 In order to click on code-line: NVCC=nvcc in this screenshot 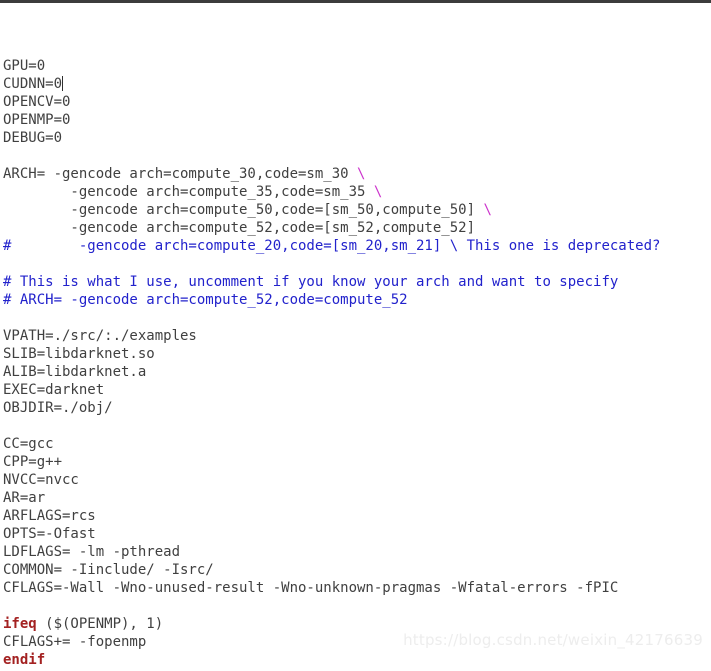, I will do `click(357, 480)`.